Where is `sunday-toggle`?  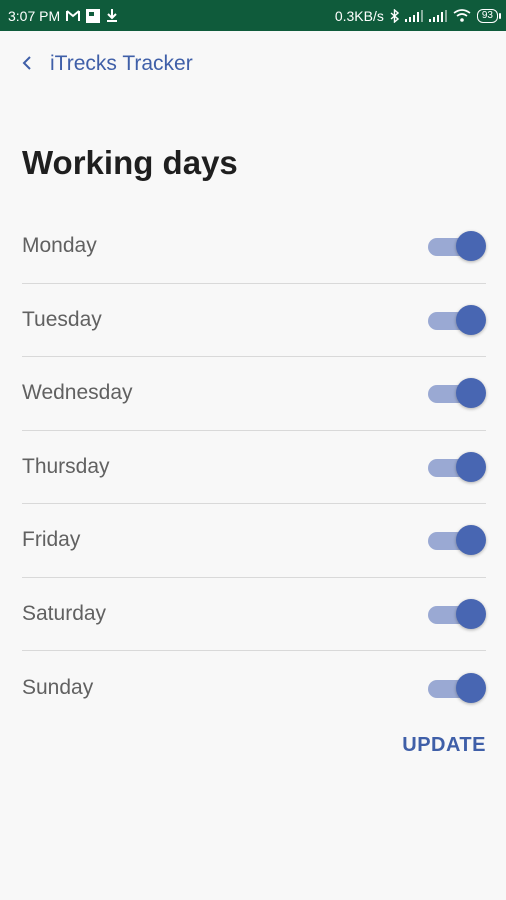 sunday-toggle is located at coordinates (457, 687).